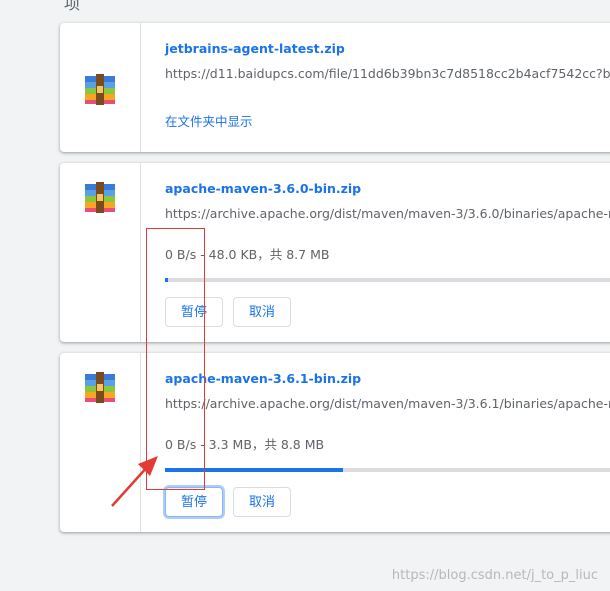 This screenshot has height=591, width=610. I want to click on download-filename-link: apache-maven-3.6.0-bin.zip, so click(263, 188).